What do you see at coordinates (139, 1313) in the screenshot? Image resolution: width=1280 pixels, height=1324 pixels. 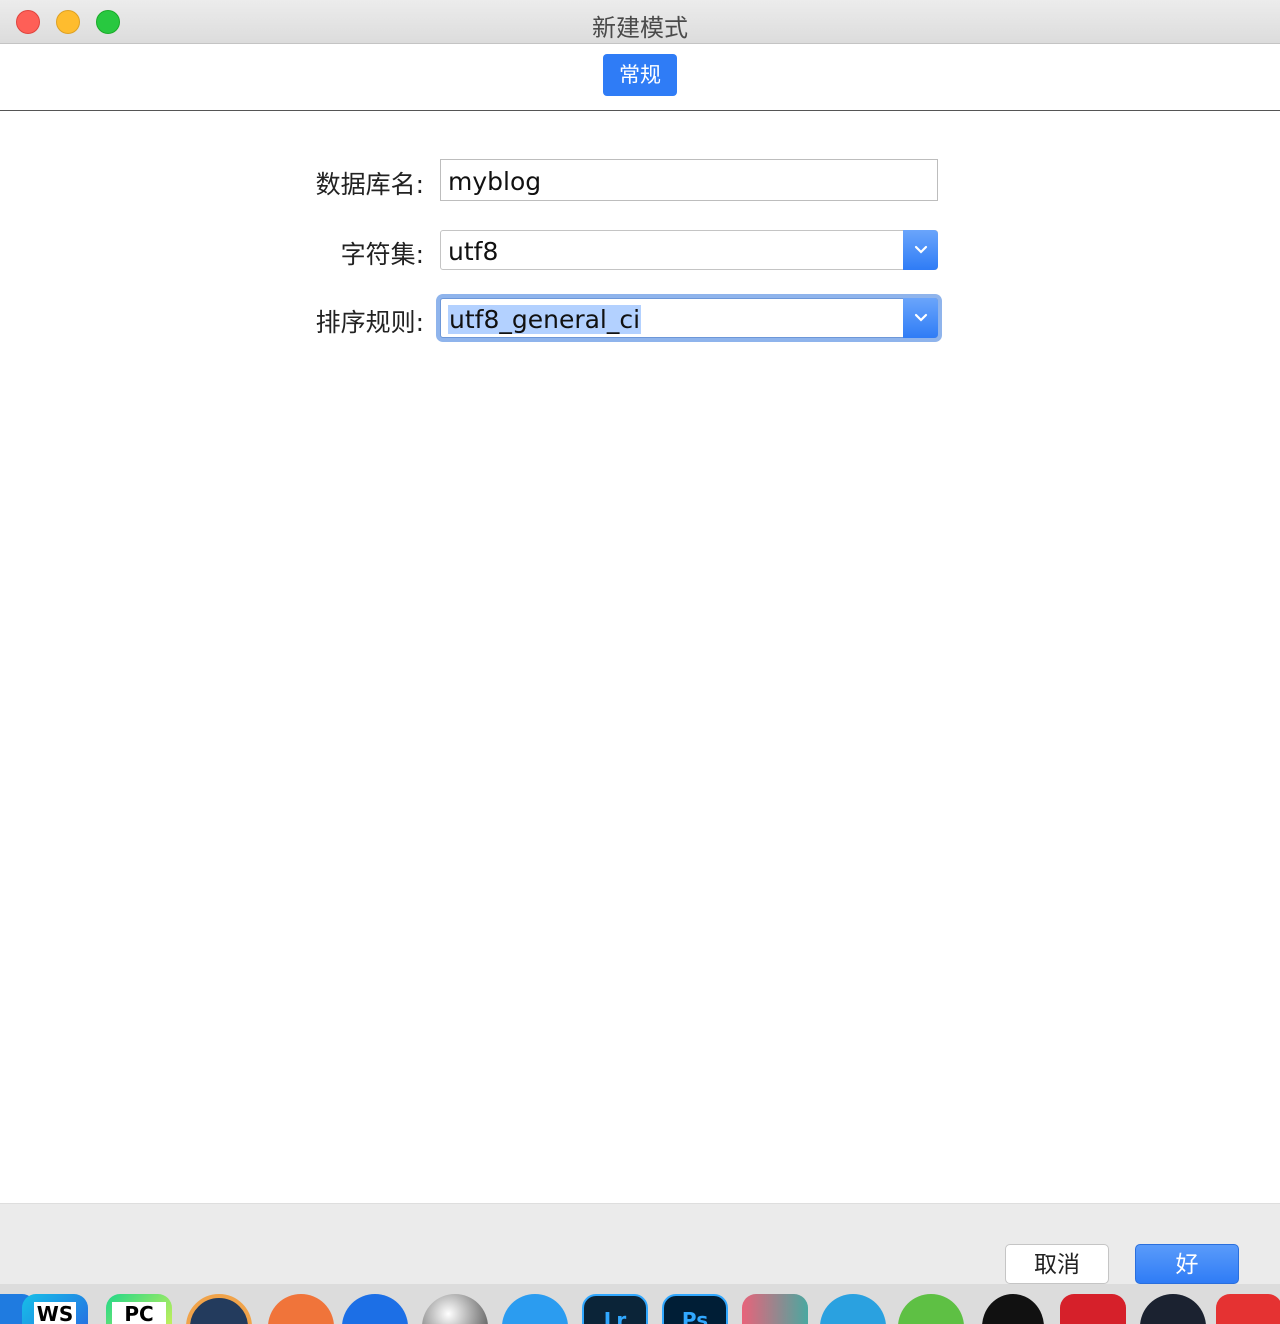 I see `pycharm-label: PC` at bounding box center [139, 1313].